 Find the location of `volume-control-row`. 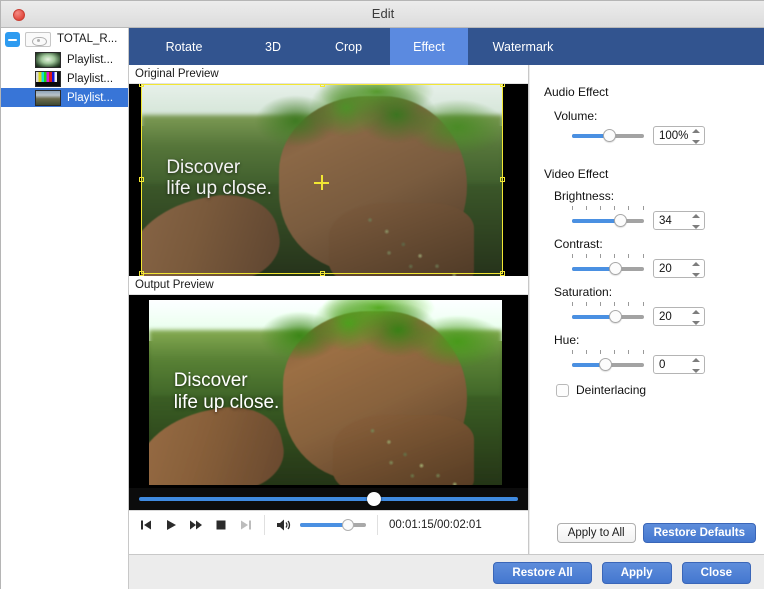

volume-control-row is located at coordinates (668, 135).